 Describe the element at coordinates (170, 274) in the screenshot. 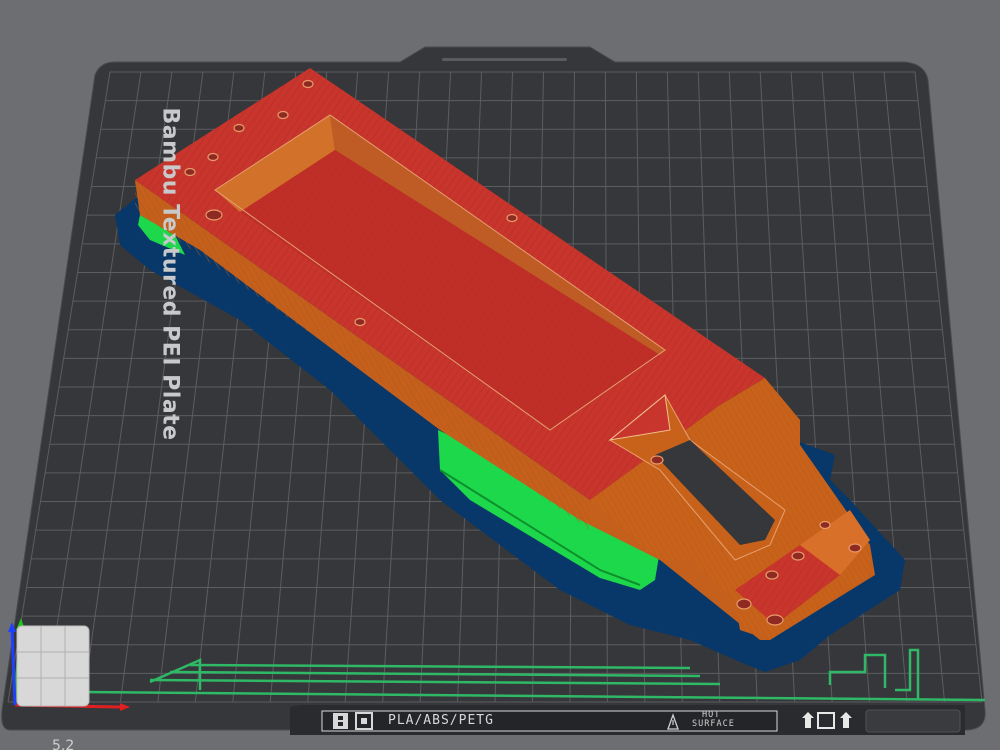

I see `plate-type-label: Bambu Textured PEI Plate` at that location.